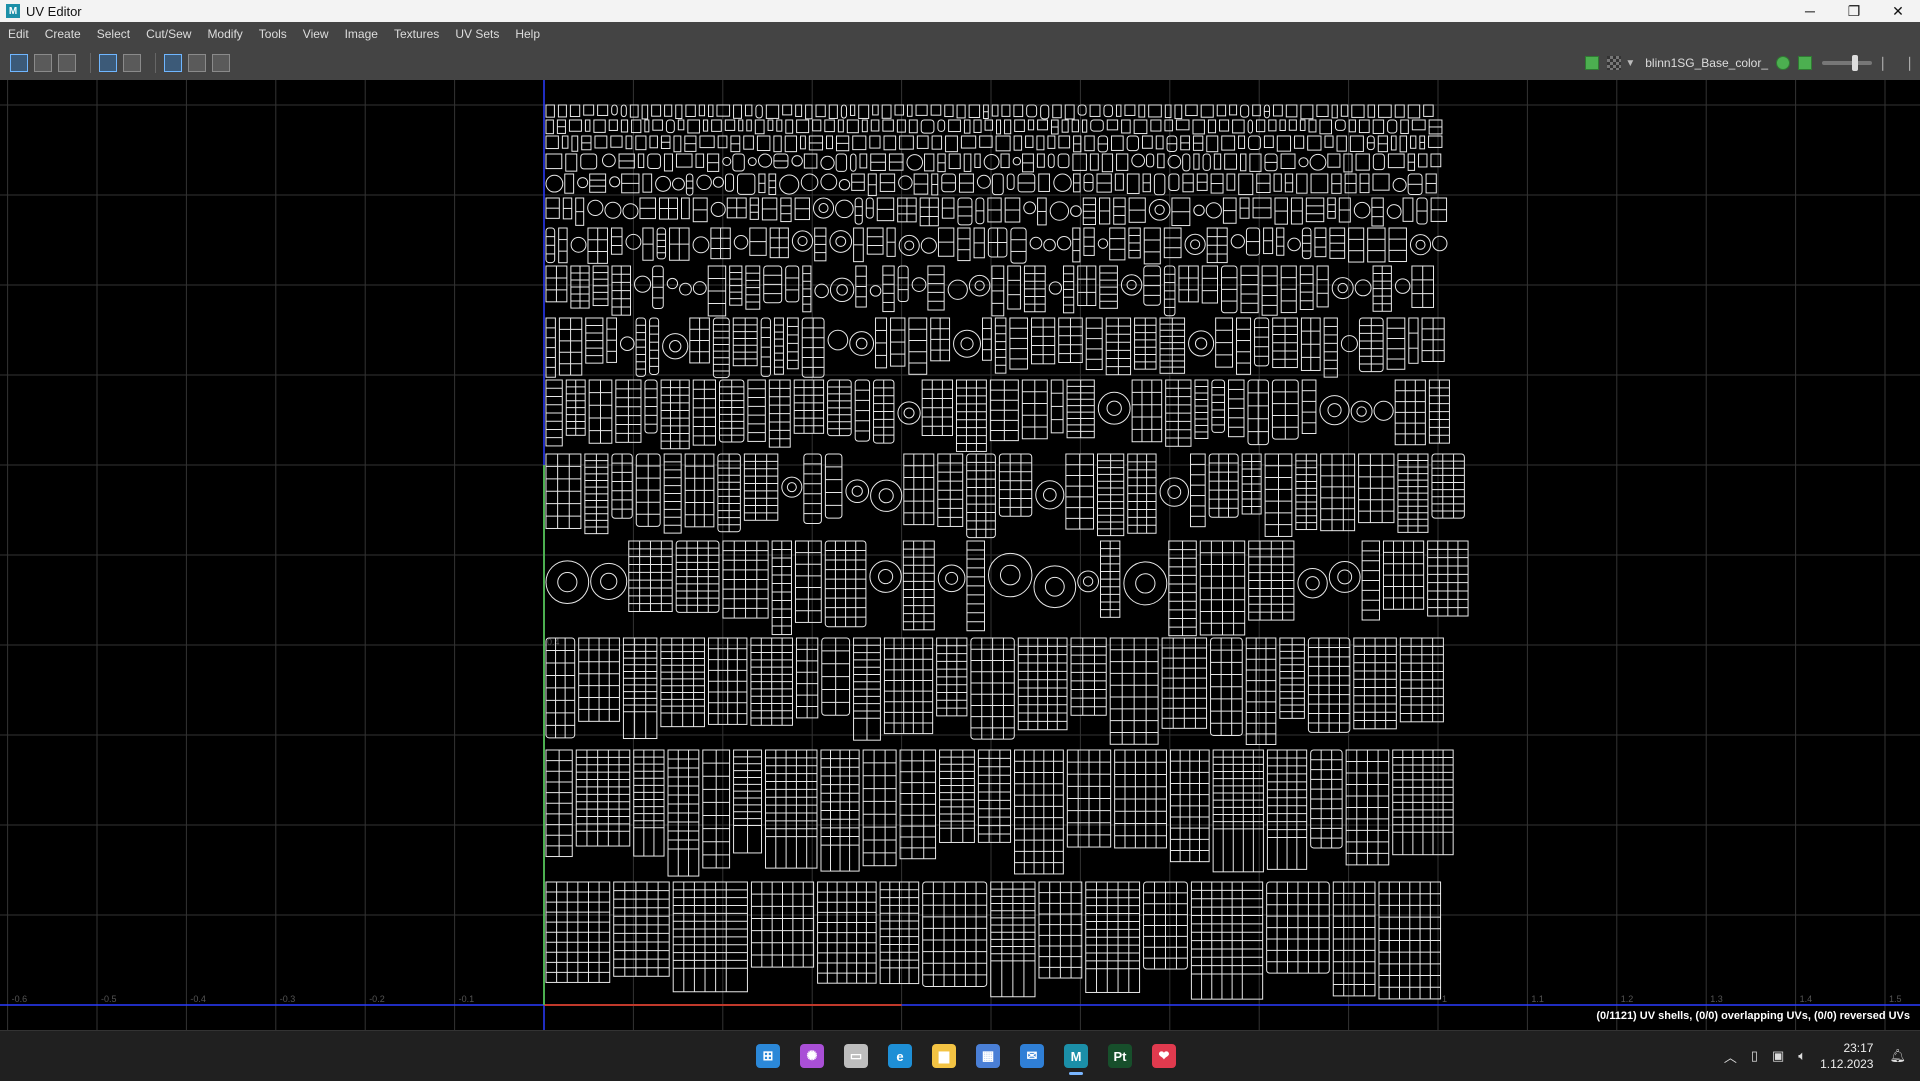 This screenshot has width=1920, height=1081. Describe the element at coordinates (988, 1056) in the screenshot. I see `taskbar-store-button: ▦` at that location.